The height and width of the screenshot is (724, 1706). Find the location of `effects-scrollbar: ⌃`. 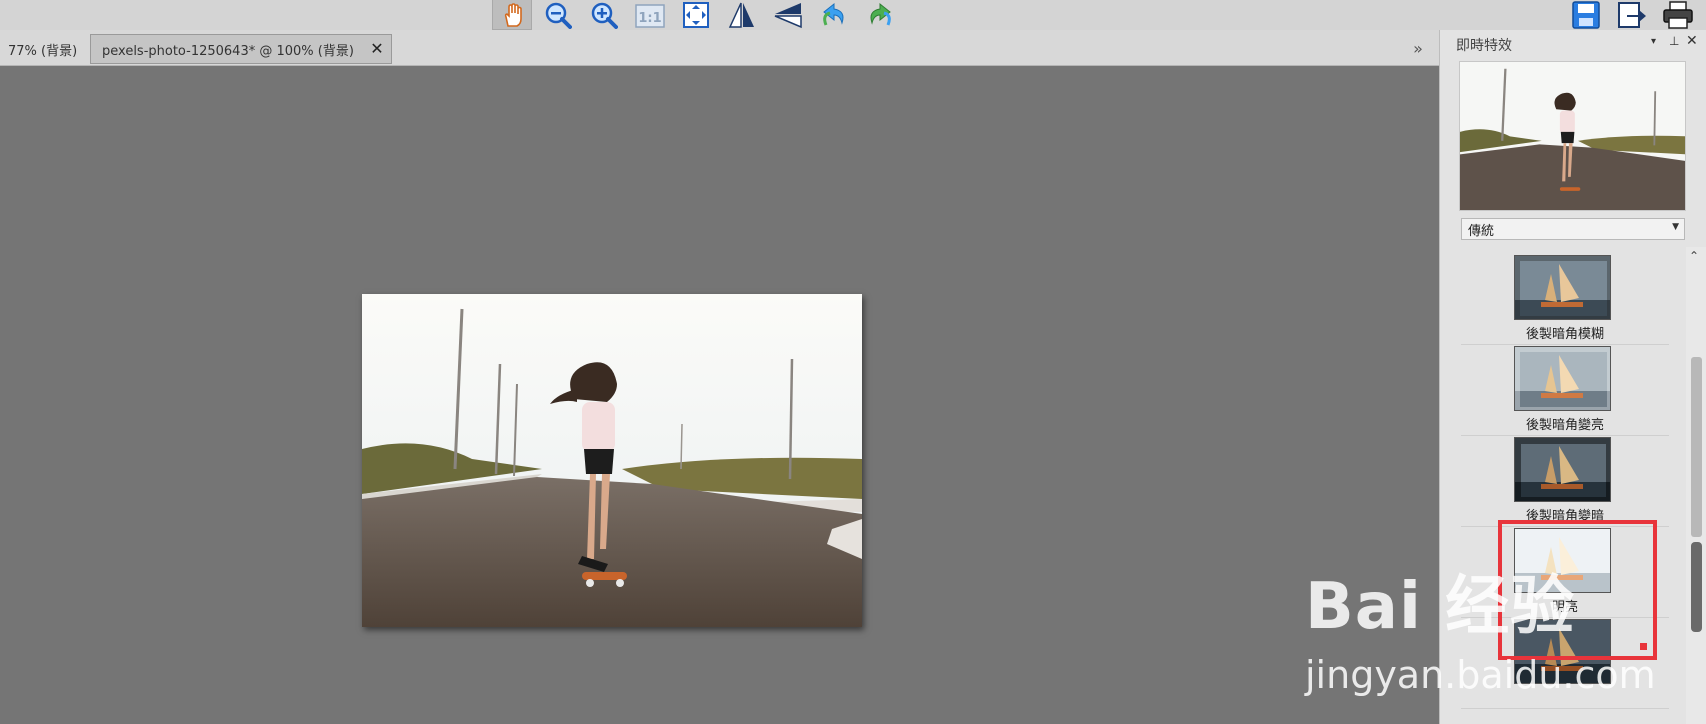

effects-scrollbar: ⌃ is located at coordinates (1696, 485).